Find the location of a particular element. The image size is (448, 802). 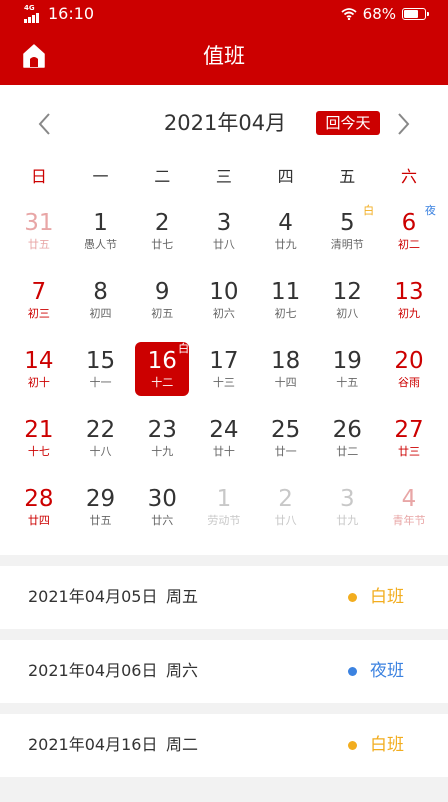

lunar-label: 十八 is located at coordinates (100, 451).